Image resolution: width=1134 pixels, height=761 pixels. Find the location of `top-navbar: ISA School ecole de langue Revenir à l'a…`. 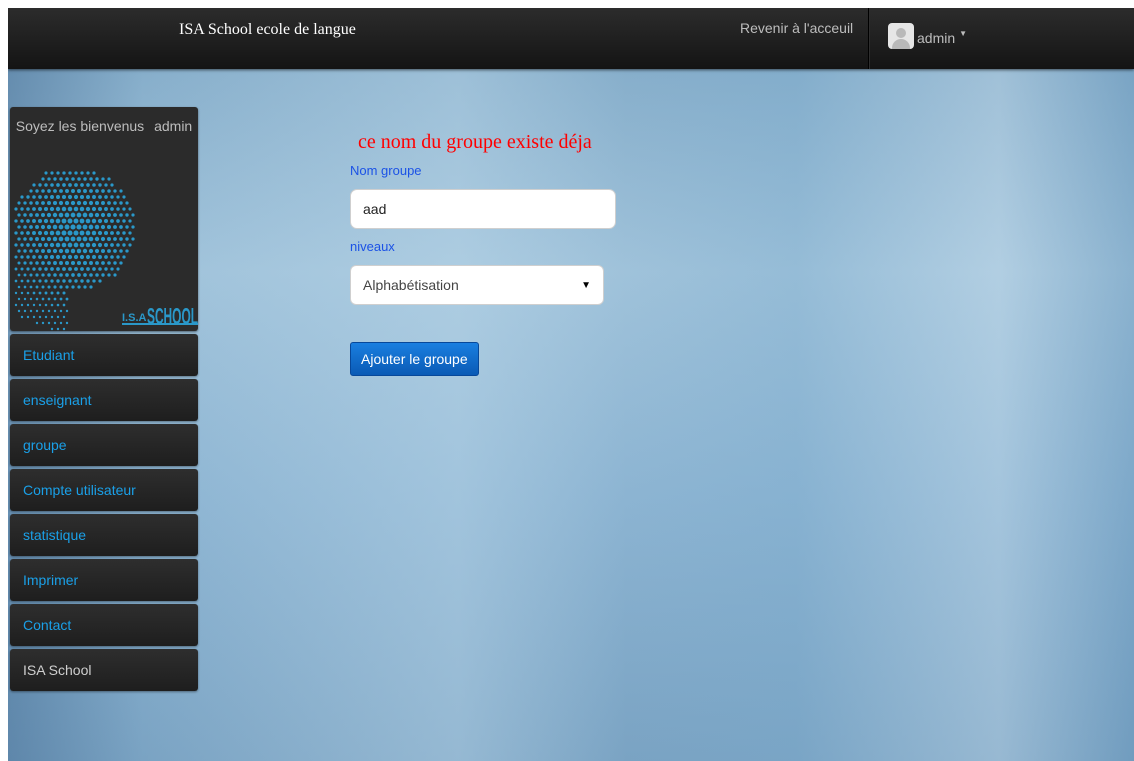

top-navbar: ISA School ecole de langue Revenir à l'a… is located at coordinates (571, 38).